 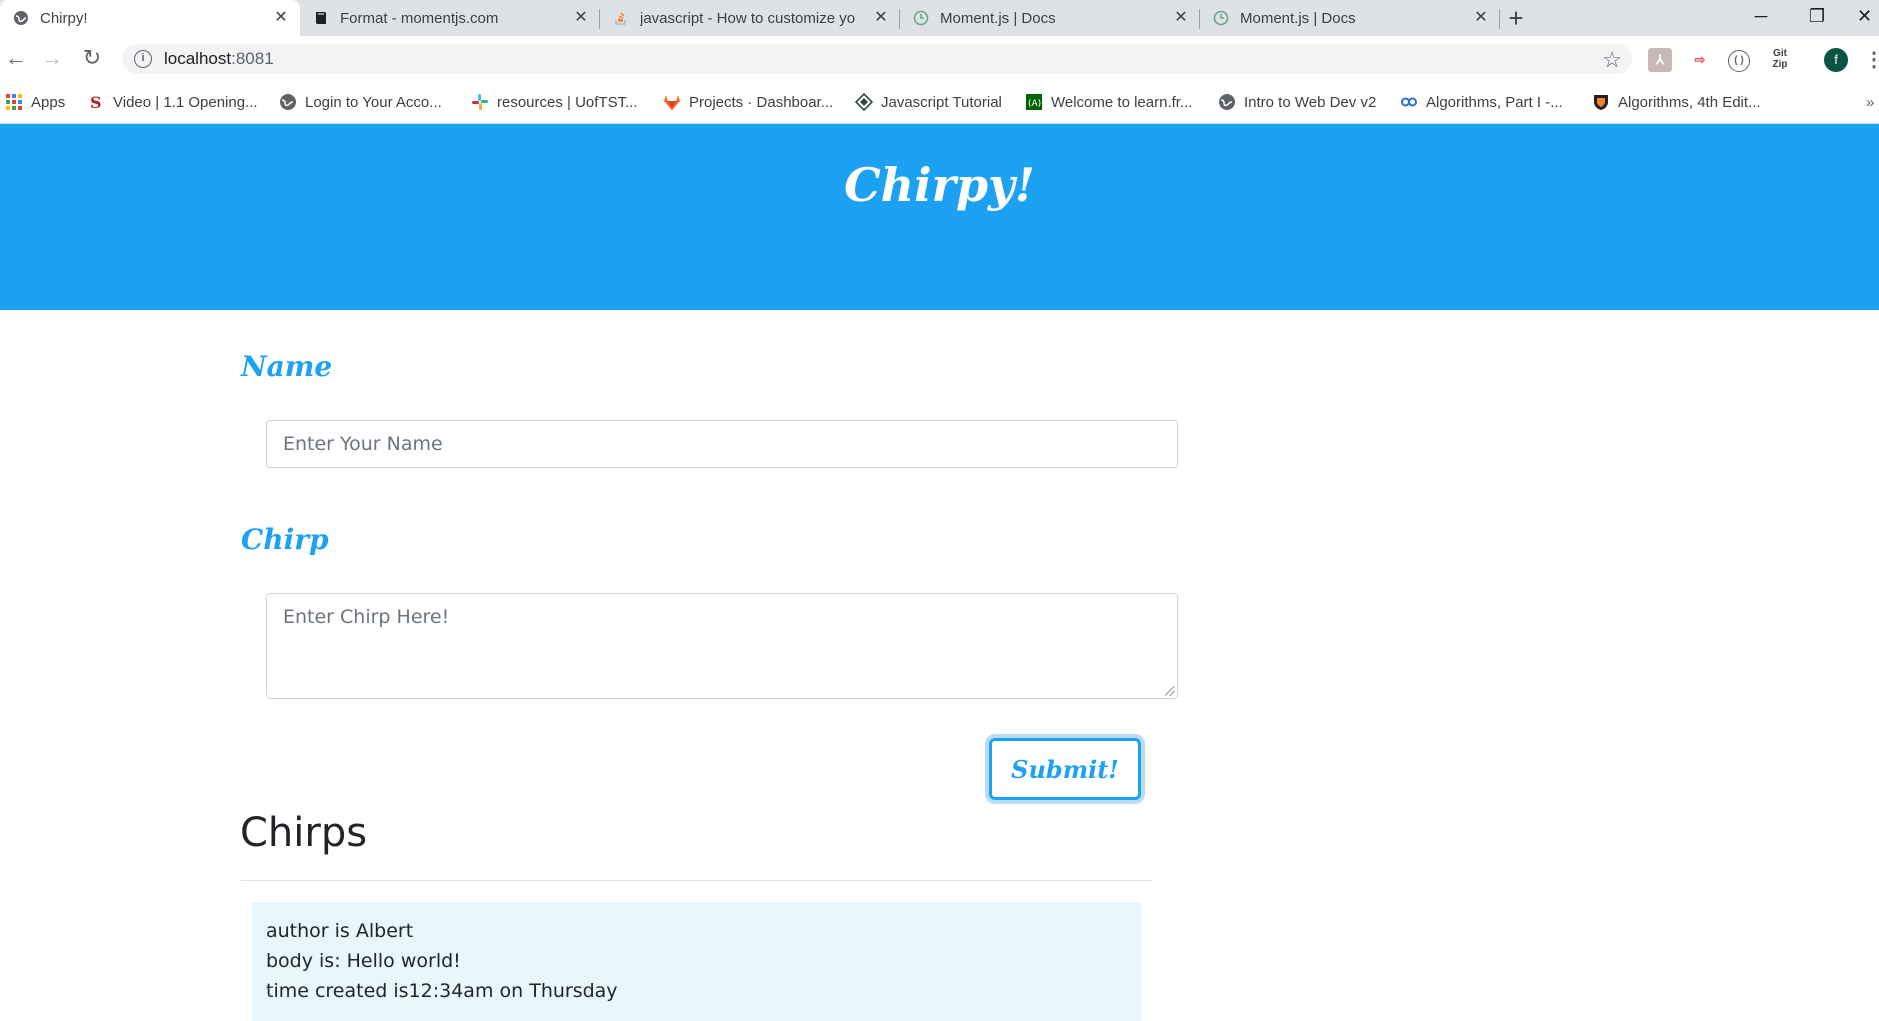 What do you see at coordinates (304, 833) in the screenshot?
I see `chirps-heading: Chirps` at bounding box center [304, 833].